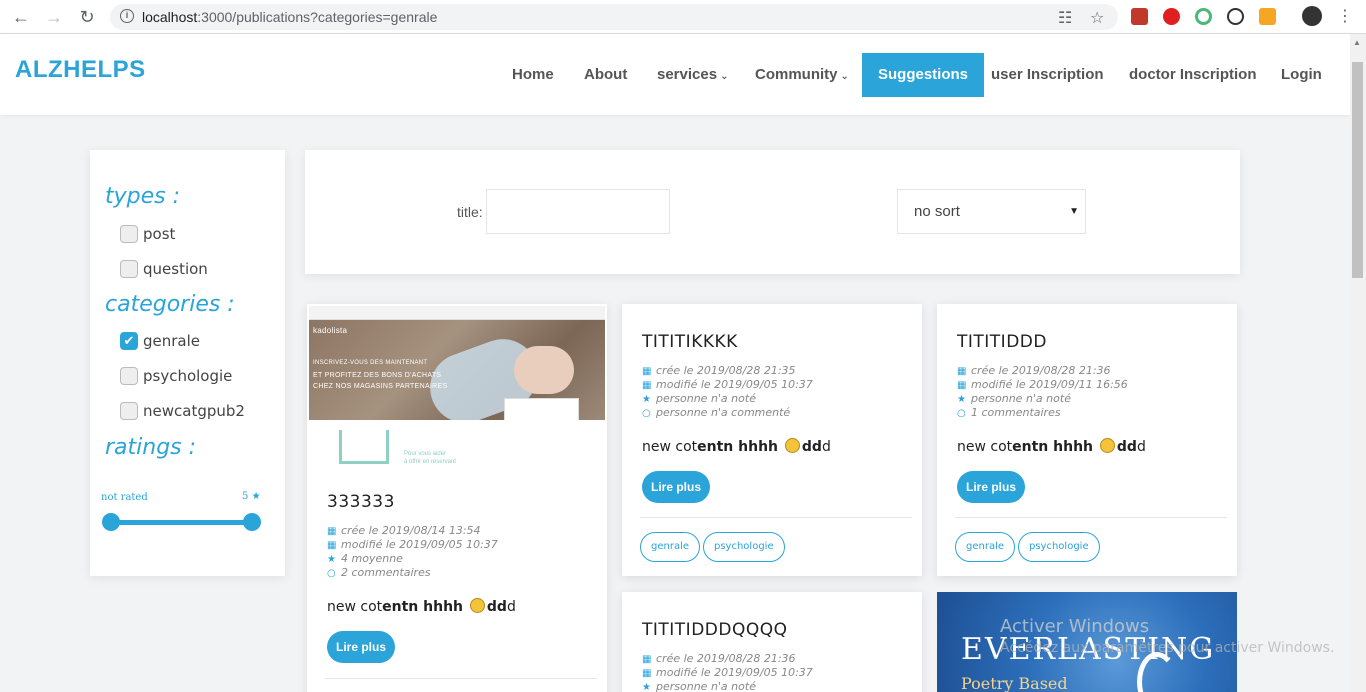 This screenshot has width=1366, height=692. Describe the element at coordinates (1345, 17) in the screenshot. I see `browser-menu-icon: ⋮` at that location.